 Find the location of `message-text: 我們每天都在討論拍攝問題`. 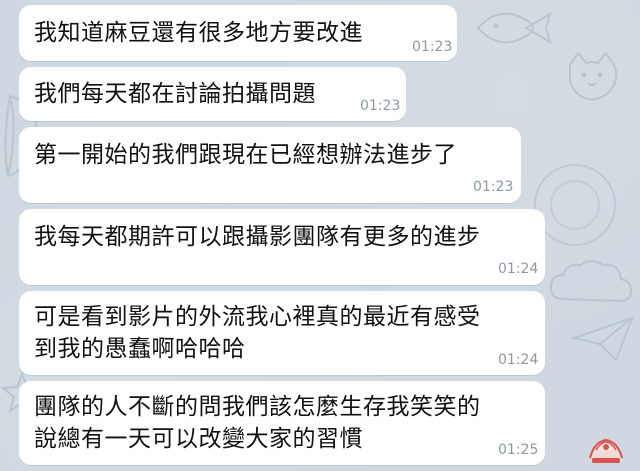

message-text: 我們每天都在討論拍攝問題 is located at coordinates (175, 94).